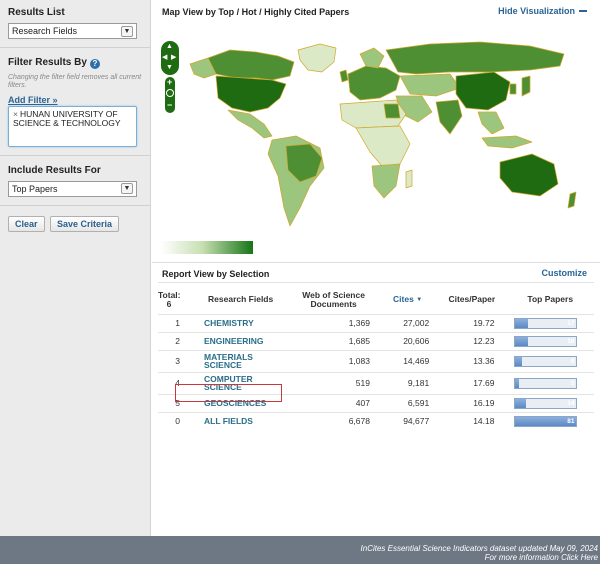 This screenshot has width=600, height=564. I want to click on map-region-indonesia, so click(507, 142).